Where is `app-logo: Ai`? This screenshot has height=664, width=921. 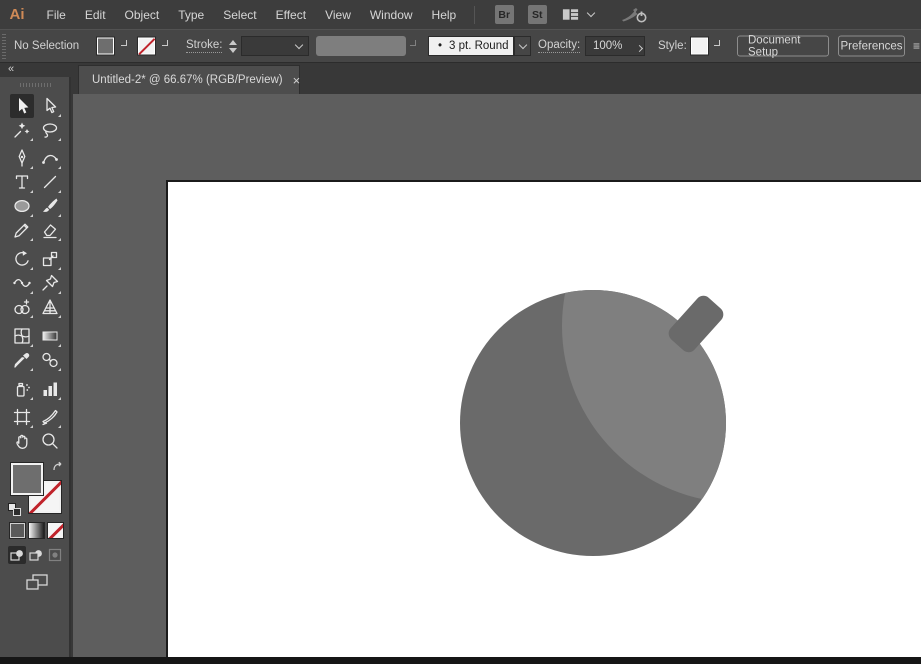
app-logo: Ai is located at coordinates (17, 14).